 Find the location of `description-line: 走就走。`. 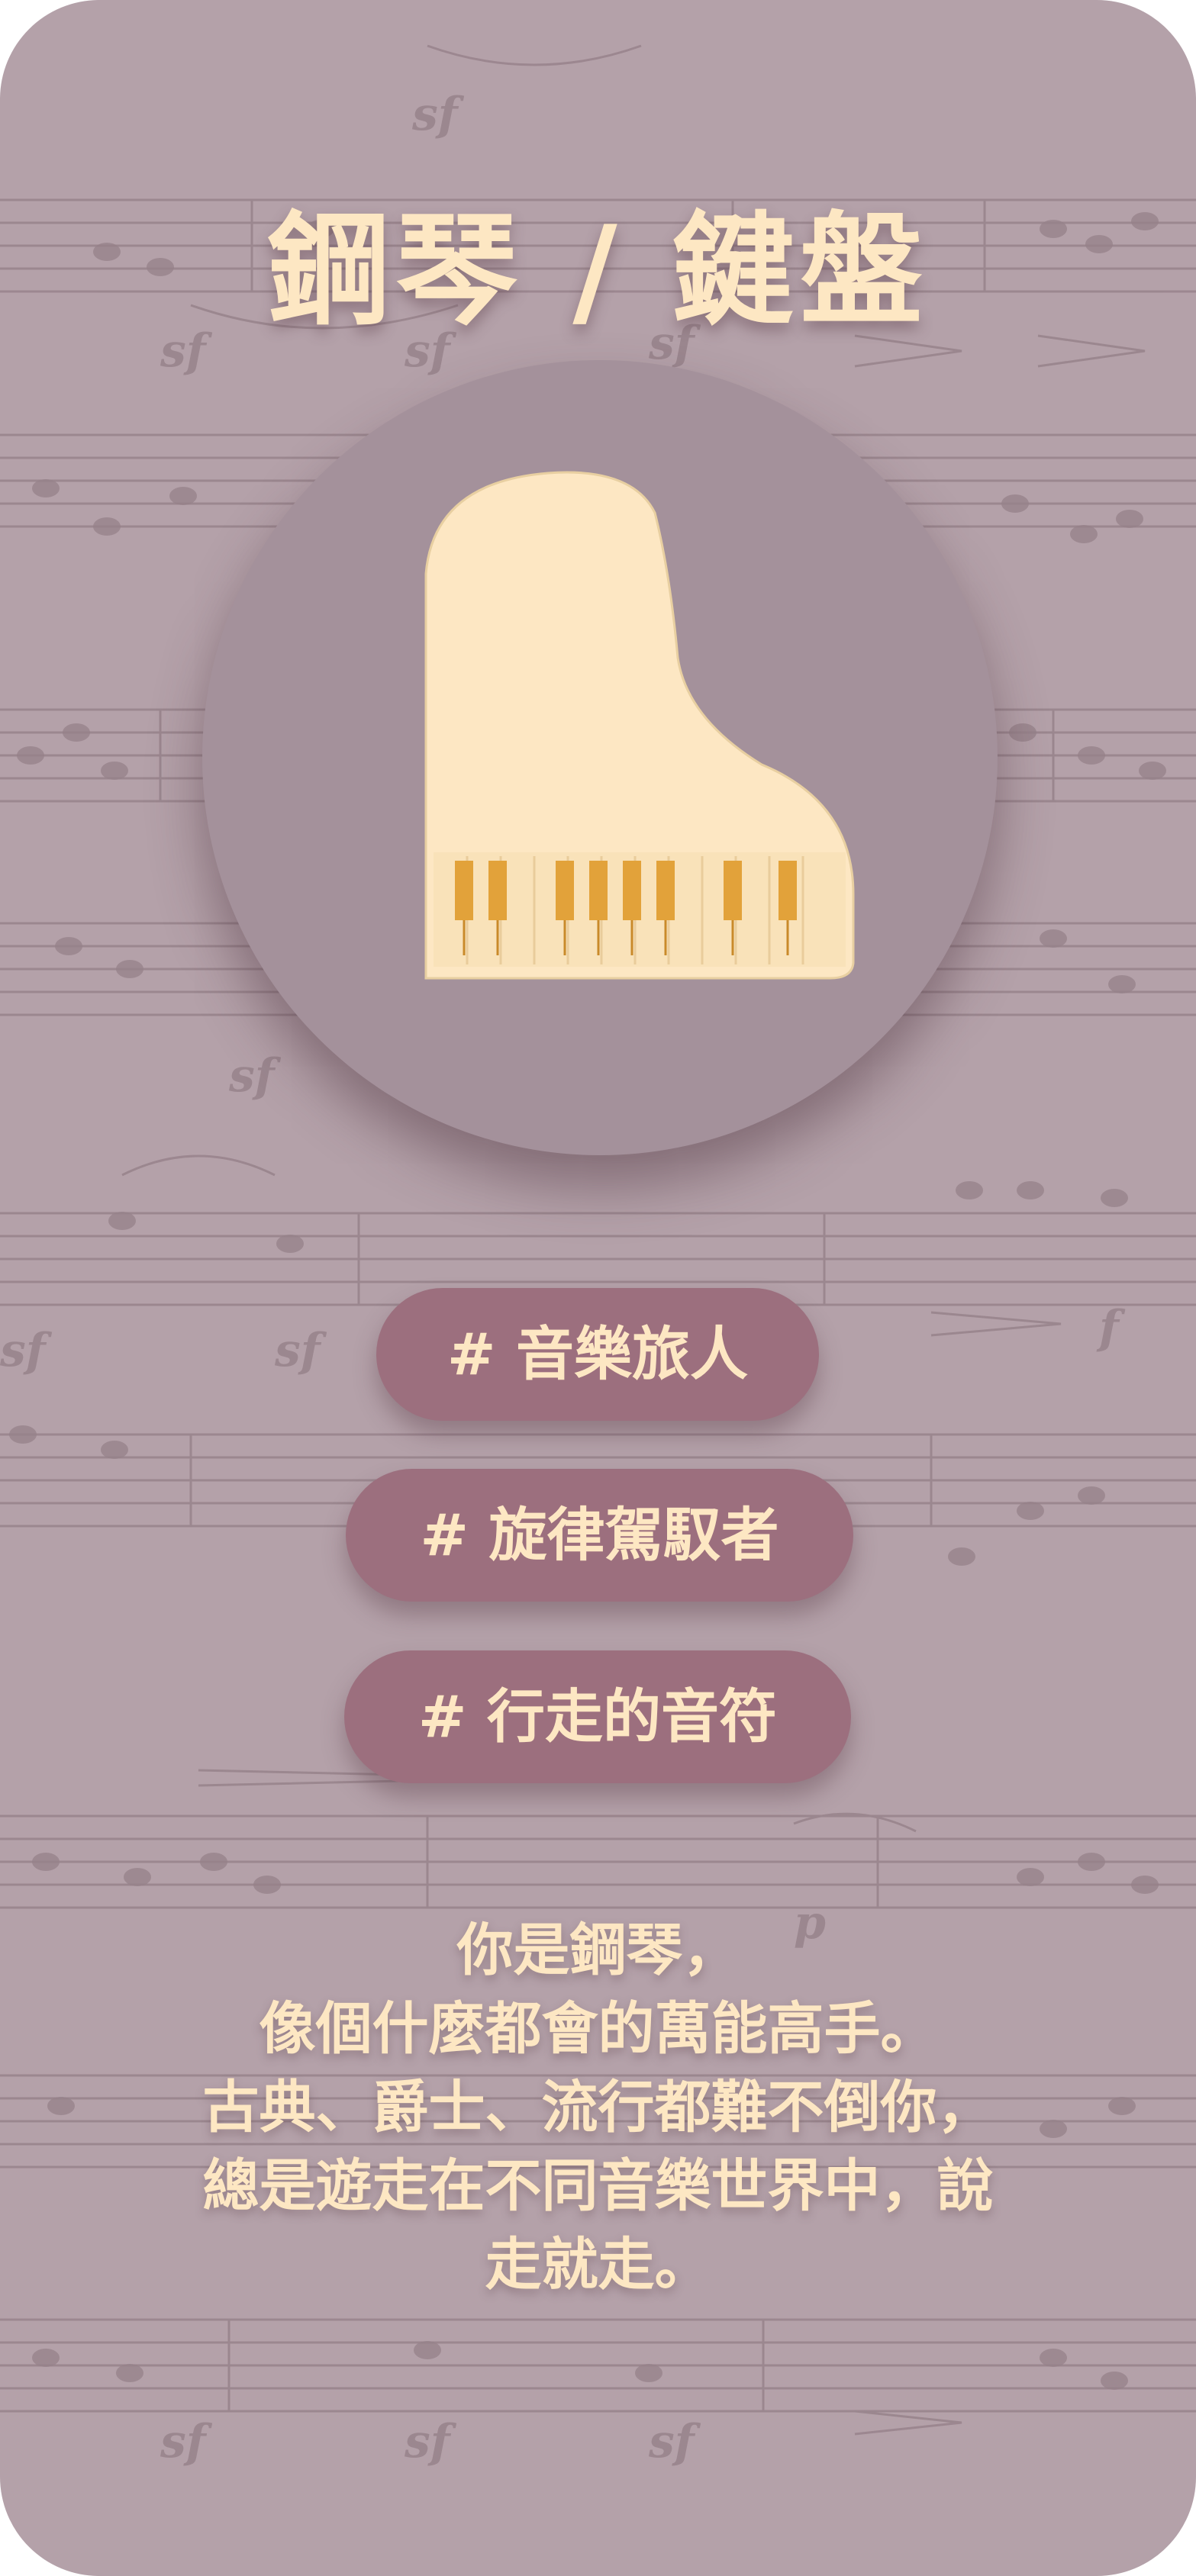

description-line: 走就走。 is located at coordinates (598, 2264).